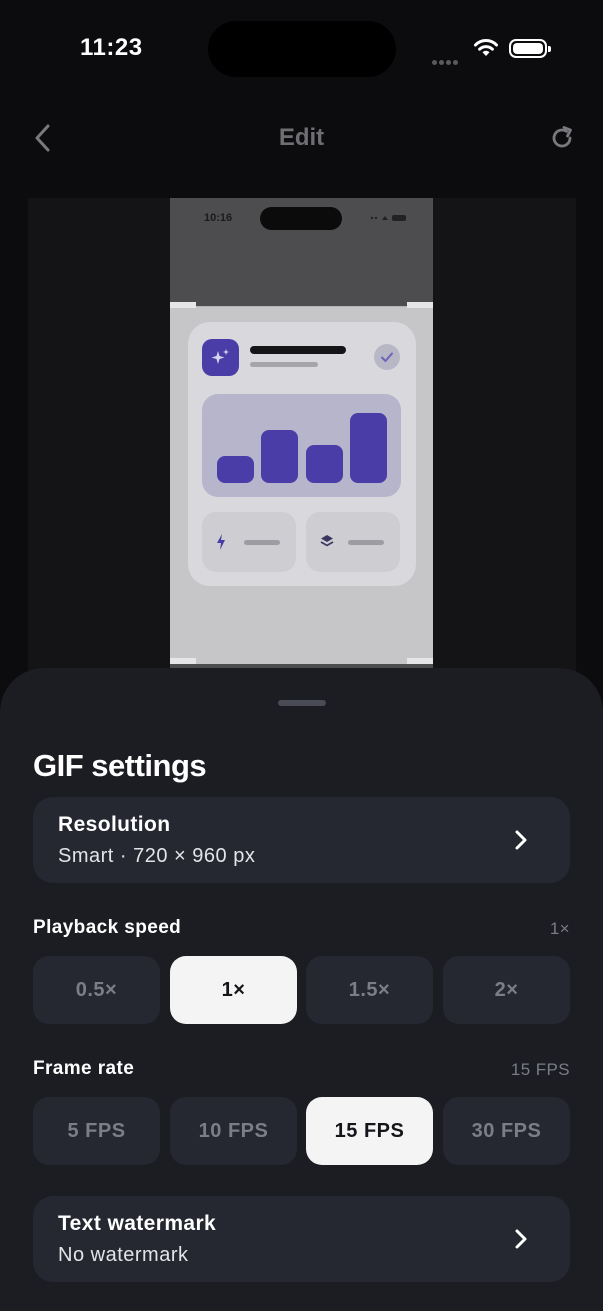 The height and width of the screenshot is (1311, 603). Describe the element at coordinates (233, 990) in the screenshot. I see `speed-option-1x: 1×` at that location.